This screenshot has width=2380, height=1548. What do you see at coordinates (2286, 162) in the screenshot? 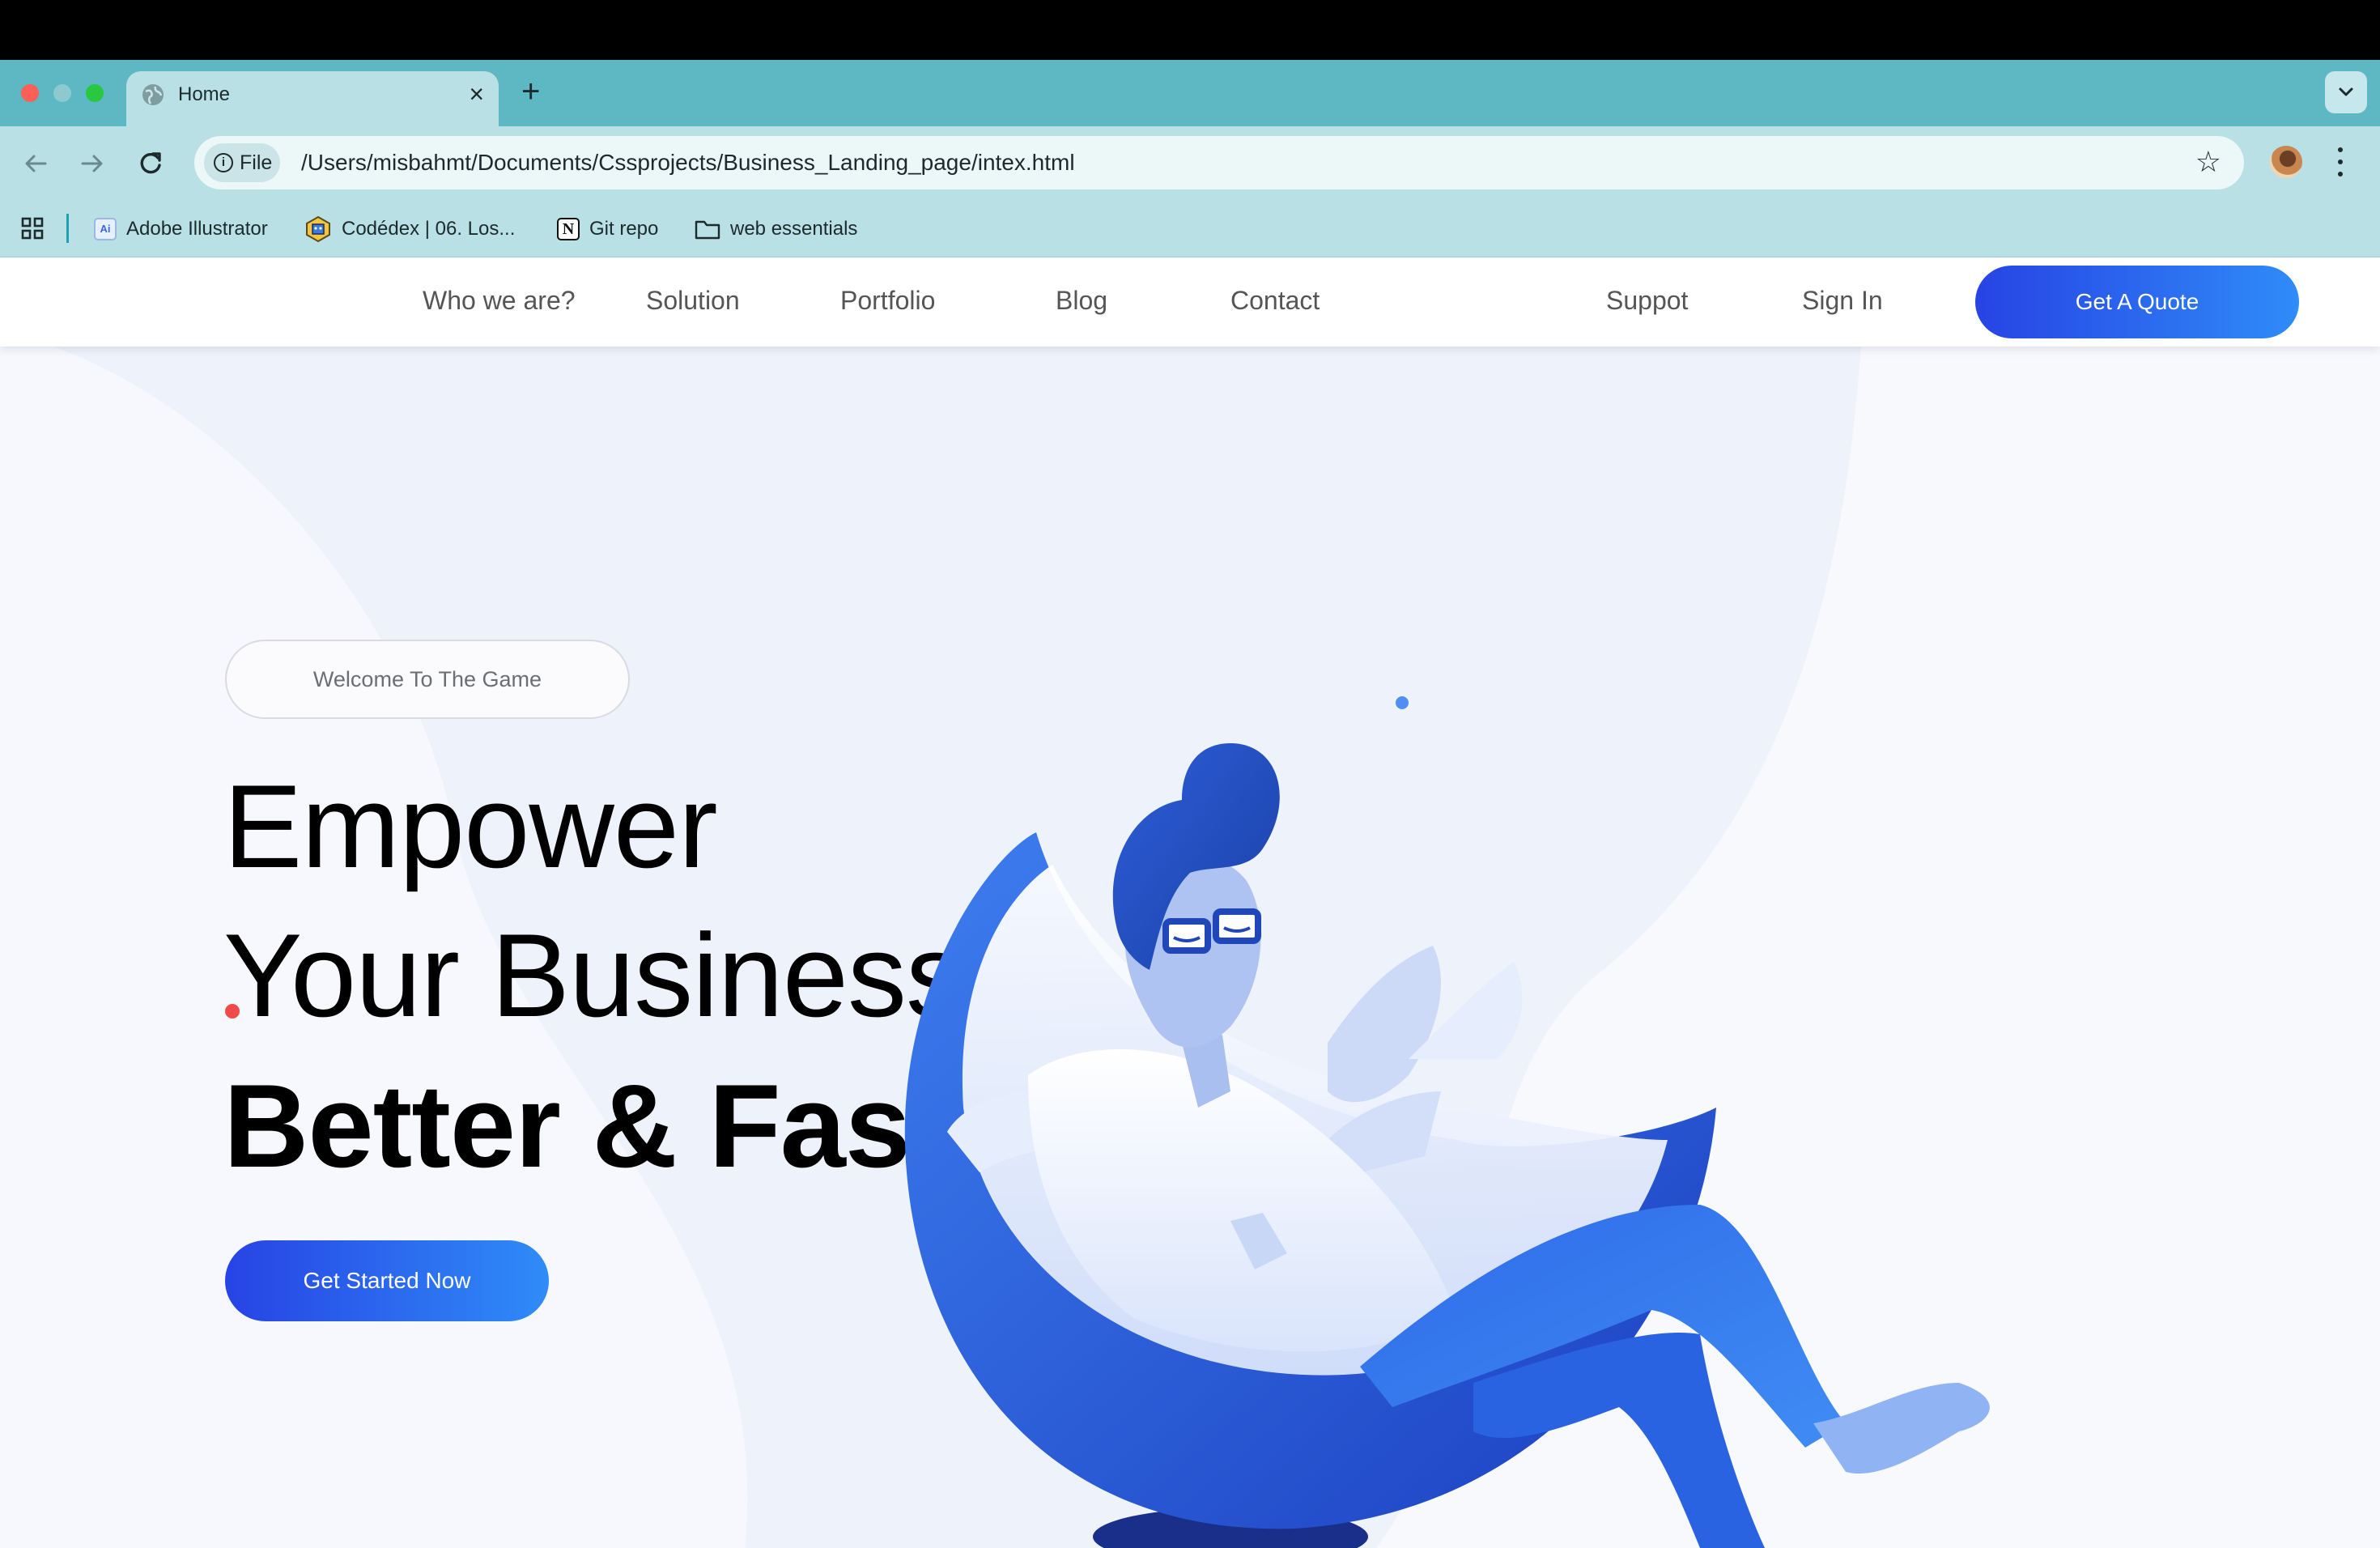
I see `profile-avatar` at bounding box center [2286, 162].